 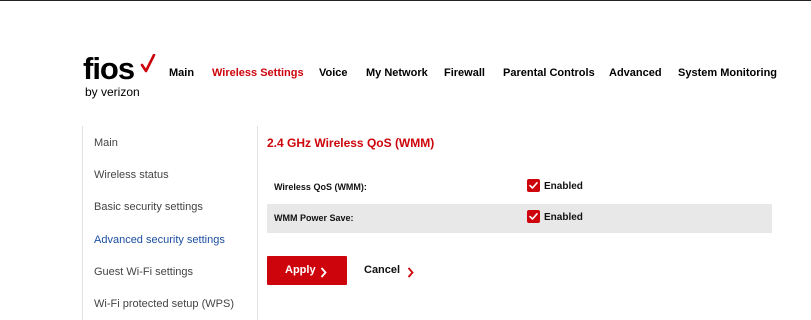 I want to click on checkmark-icon, so click(x=148, y=66).